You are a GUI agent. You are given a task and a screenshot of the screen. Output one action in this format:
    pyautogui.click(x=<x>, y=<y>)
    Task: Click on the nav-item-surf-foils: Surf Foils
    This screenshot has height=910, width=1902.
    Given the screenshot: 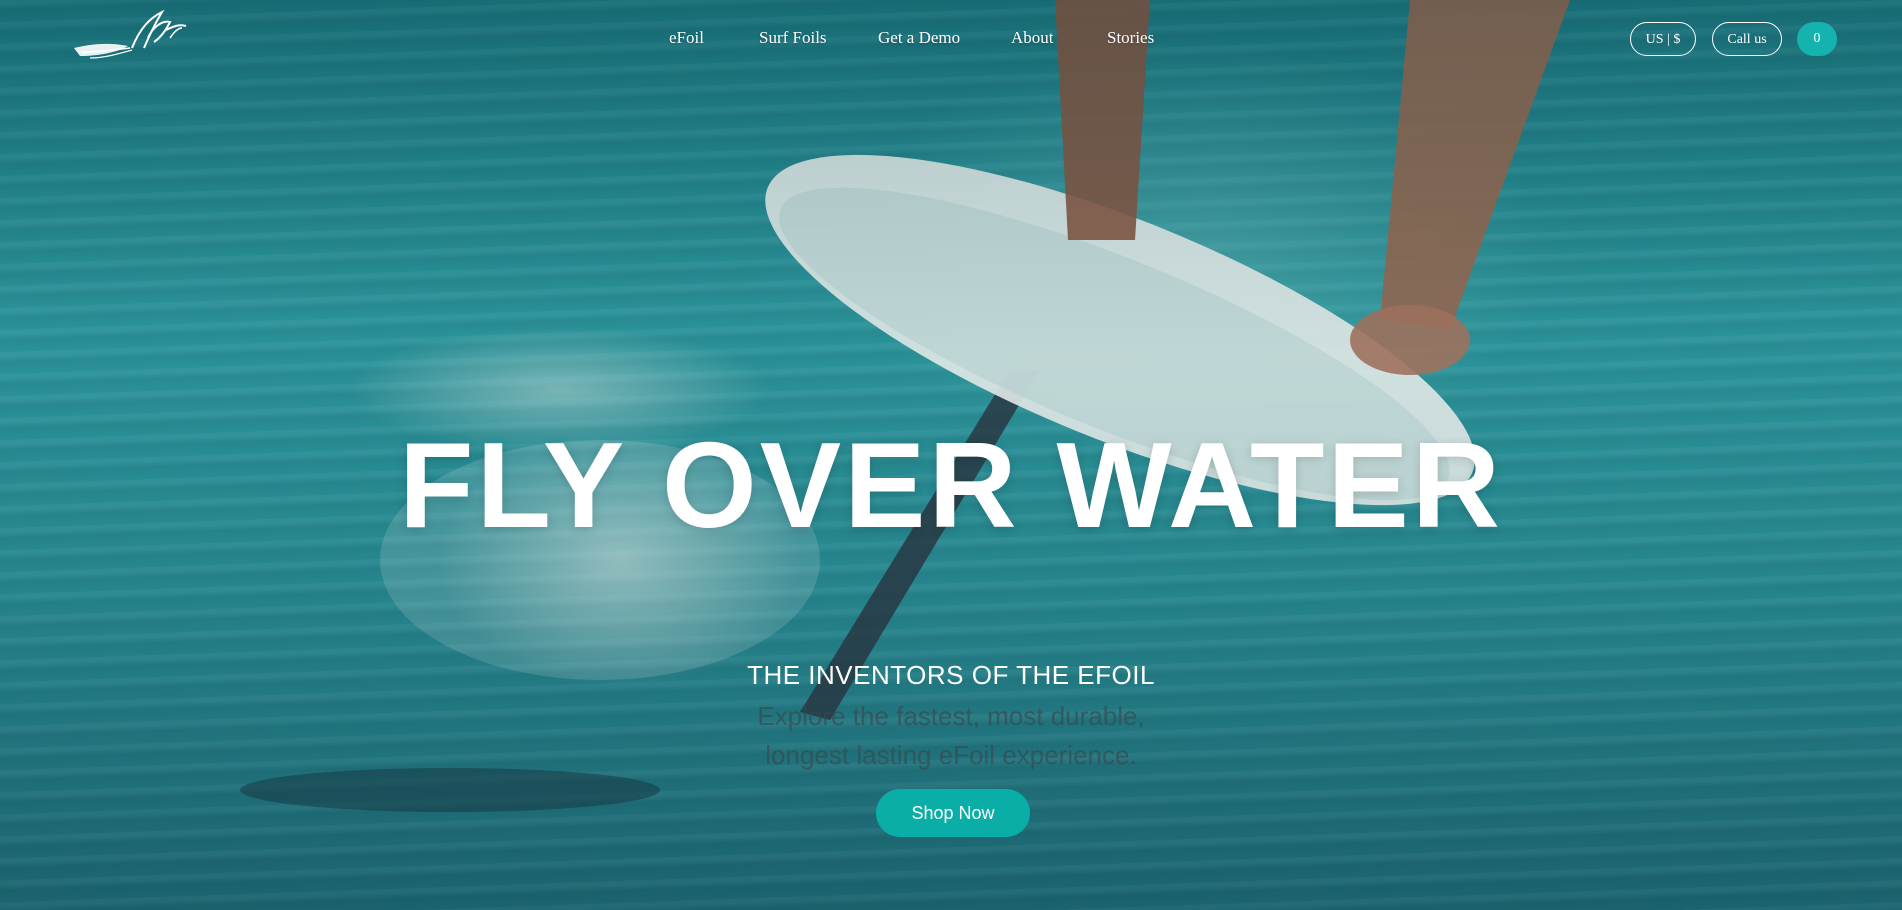 What is the action you would take?
    pyautogui.click(x=793, y=38)
    